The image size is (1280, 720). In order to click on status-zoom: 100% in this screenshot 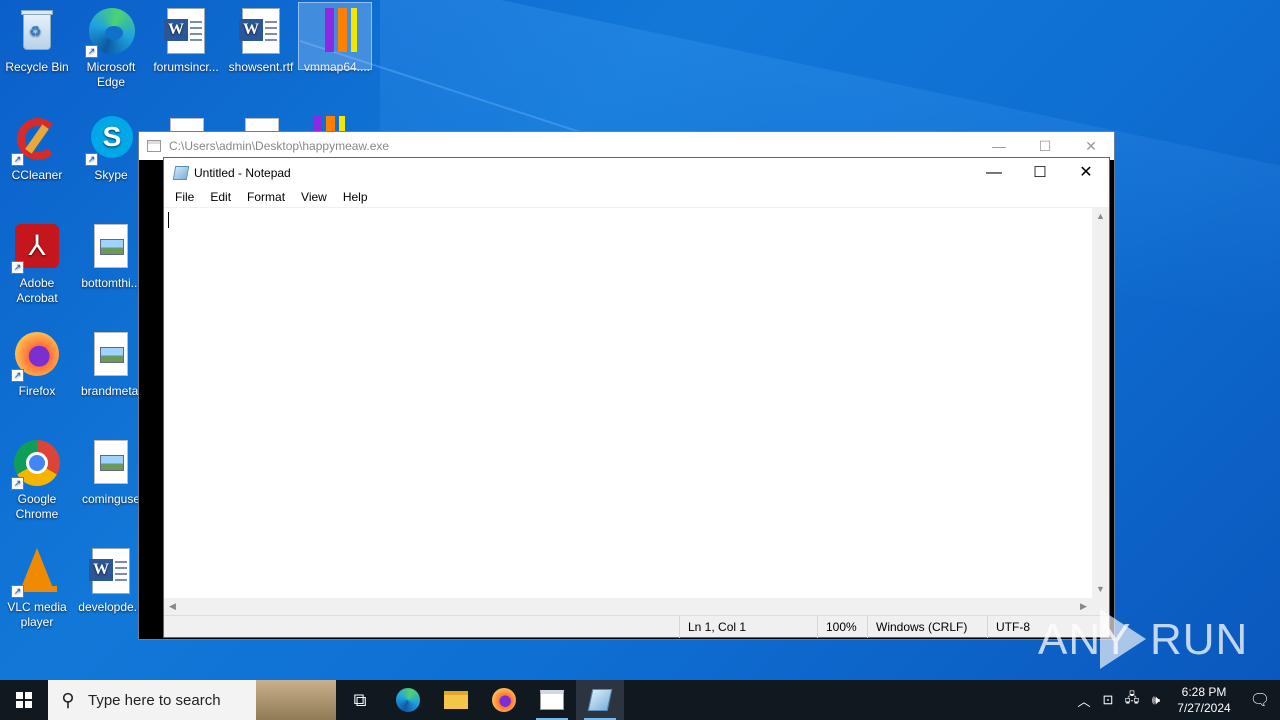, I will do `click(842, 627)`.